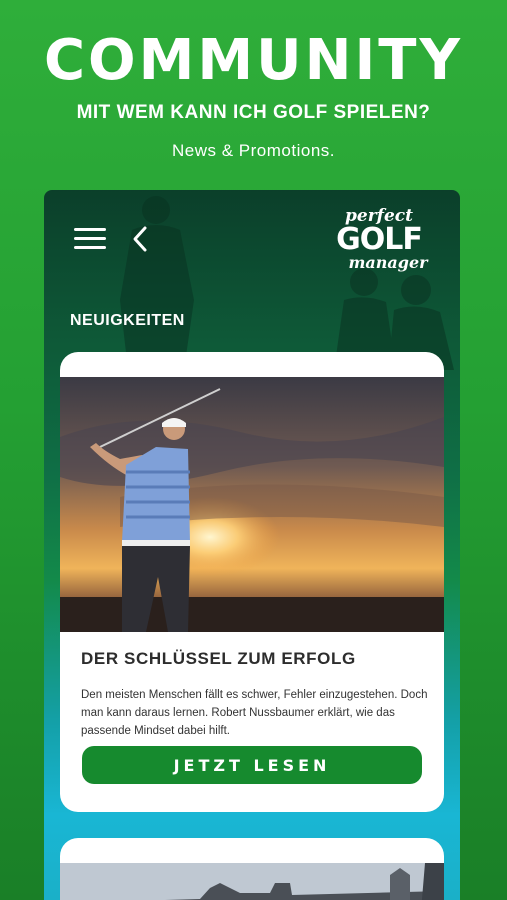 The image size is (507, 900). What do you see at coordinates (253, 150) in the screenshot?
I see `promo-tagline: News & Promotions.` at bounding box center [253, 150].